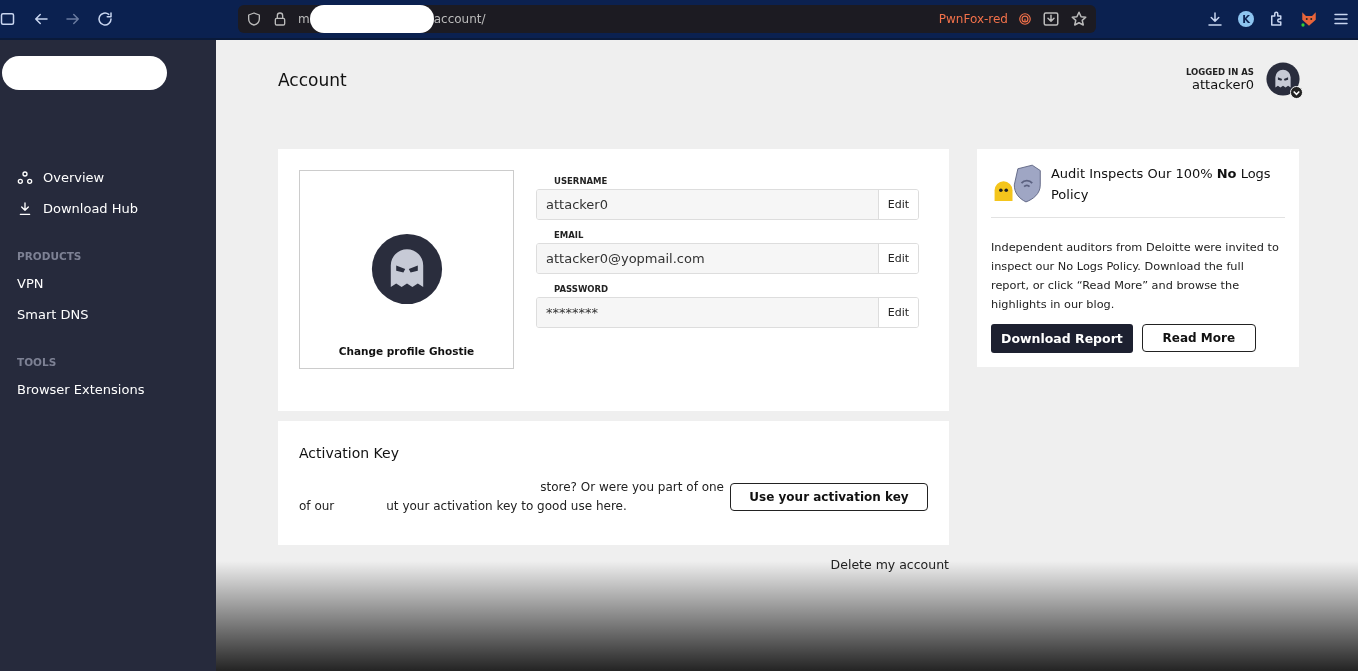 This screenshot has height=671, width=1358. I want to click on shield-icon, so click(254, 19).